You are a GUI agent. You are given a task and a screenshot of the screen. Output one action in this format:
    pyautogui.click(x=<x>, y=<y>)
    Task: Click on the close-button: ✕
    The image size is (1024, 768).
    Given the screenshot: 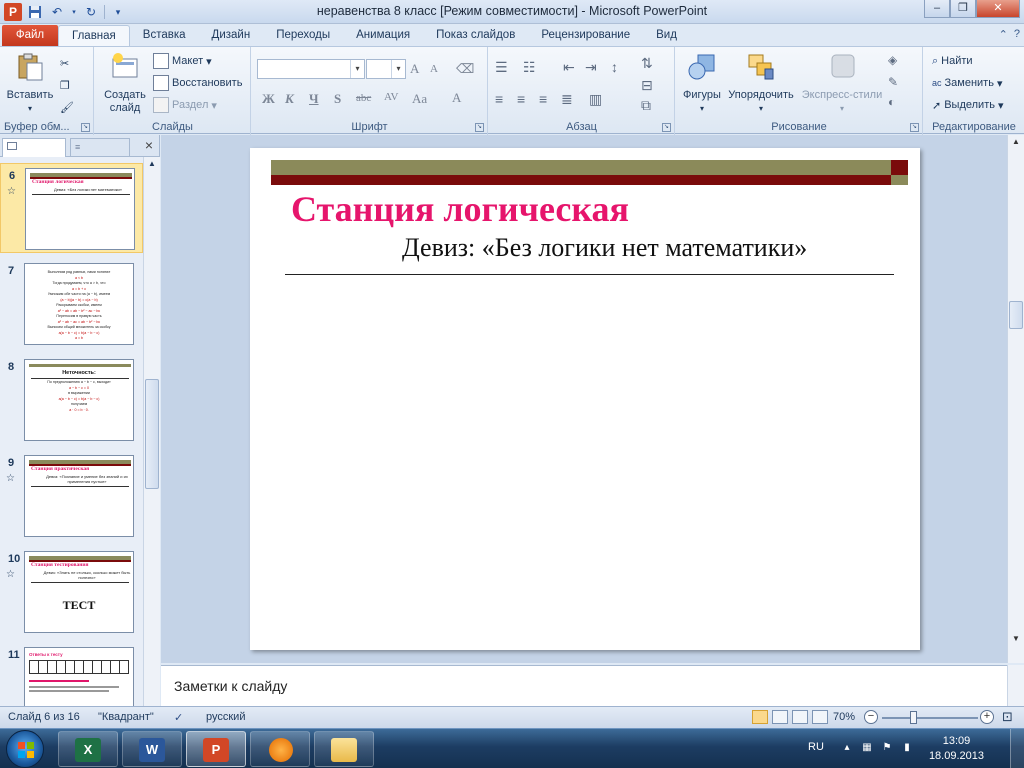 What is the action you would take?
    pyautogui.click(x=998, y=9)
    